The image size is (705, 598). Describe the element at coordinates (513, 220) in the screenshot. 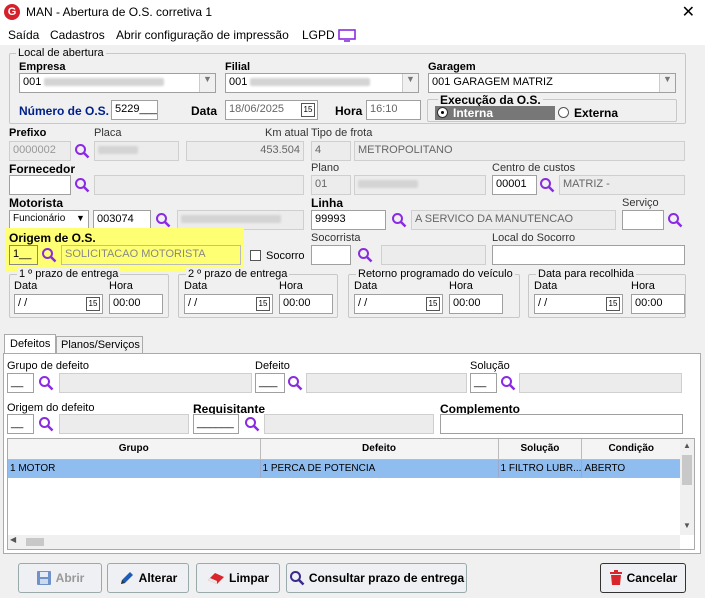

I see `linha-value: A SERVICO DA MANUTENCAO` at that location.